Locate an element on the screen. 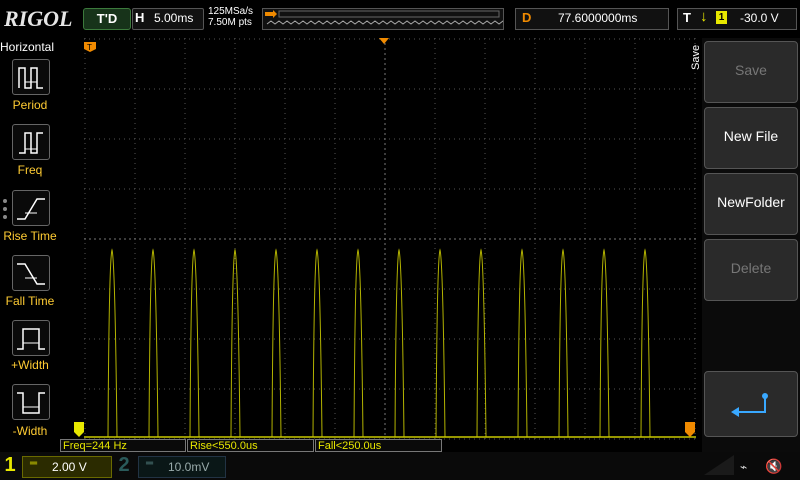 The image size is (800, 480). usb-icon: ⌁ is located at coordinates (744, 467).